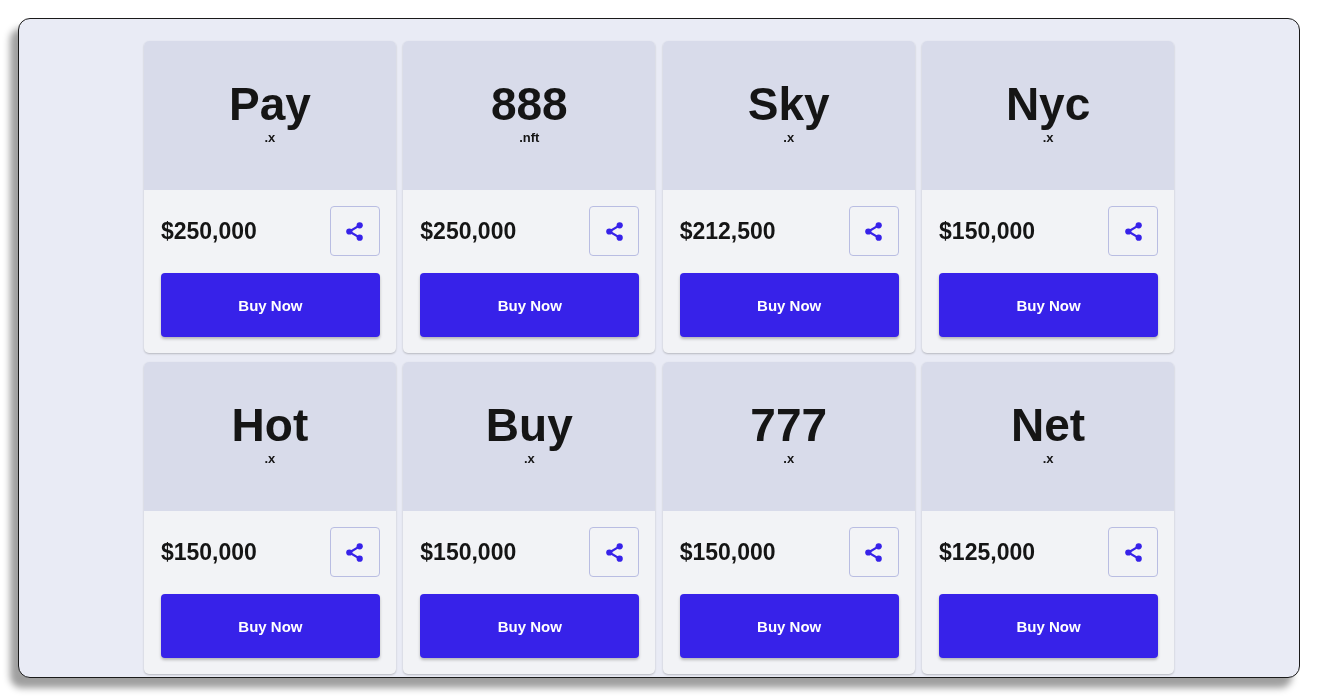  I want to click on domain-name: Net, so click(1048, 425).